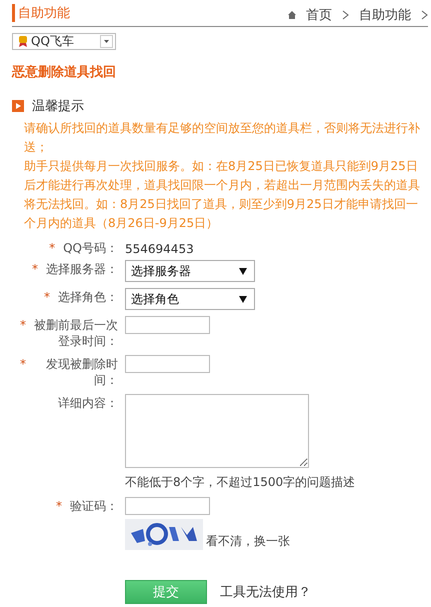  Describe the element at coordinates (292, 15) in the screenshot. I see `home-icon` at that location.